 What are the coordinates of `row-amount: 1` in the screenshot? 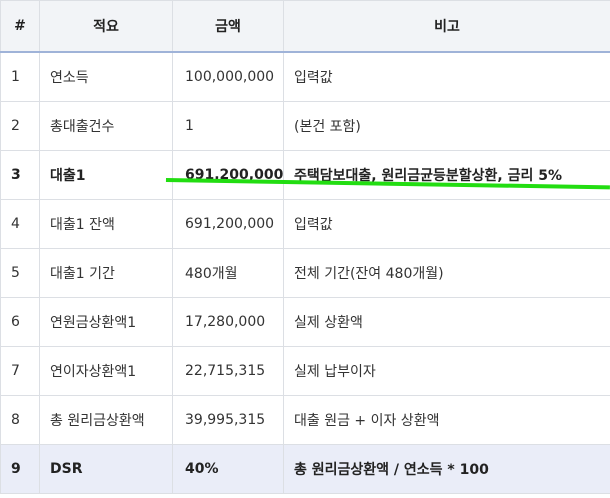 It's located at (228, 125).